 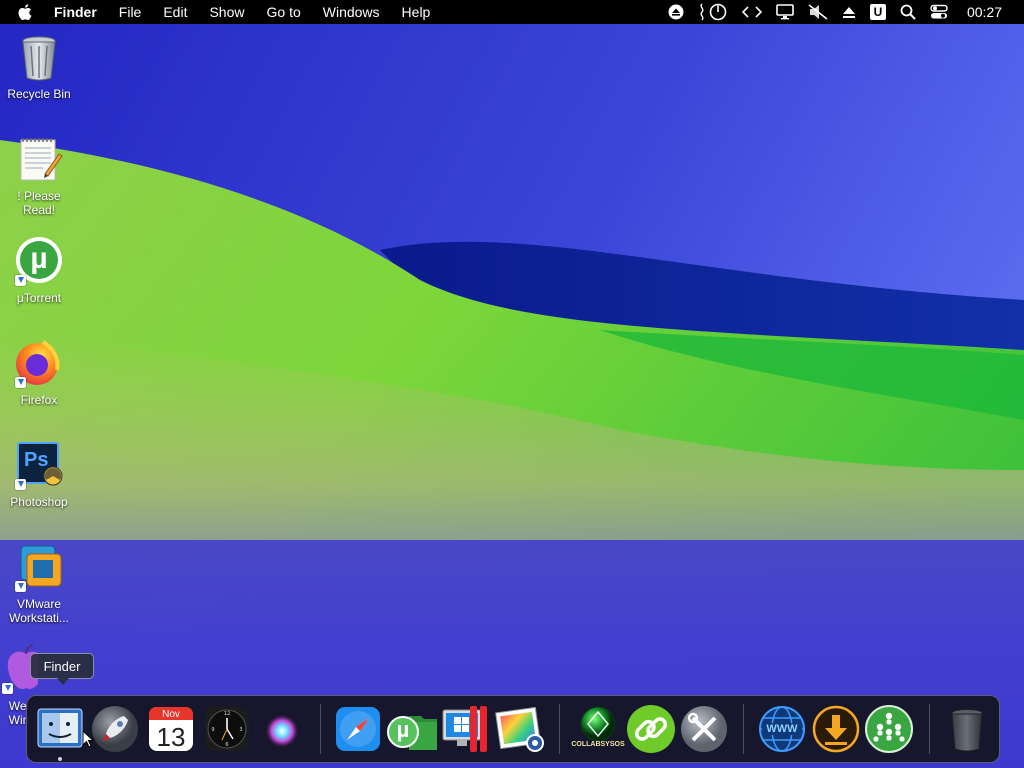 What do you see at coordinates (227, 714) in the screenshot?
I see `svg-text: 12` at bounding box center [227, 714].